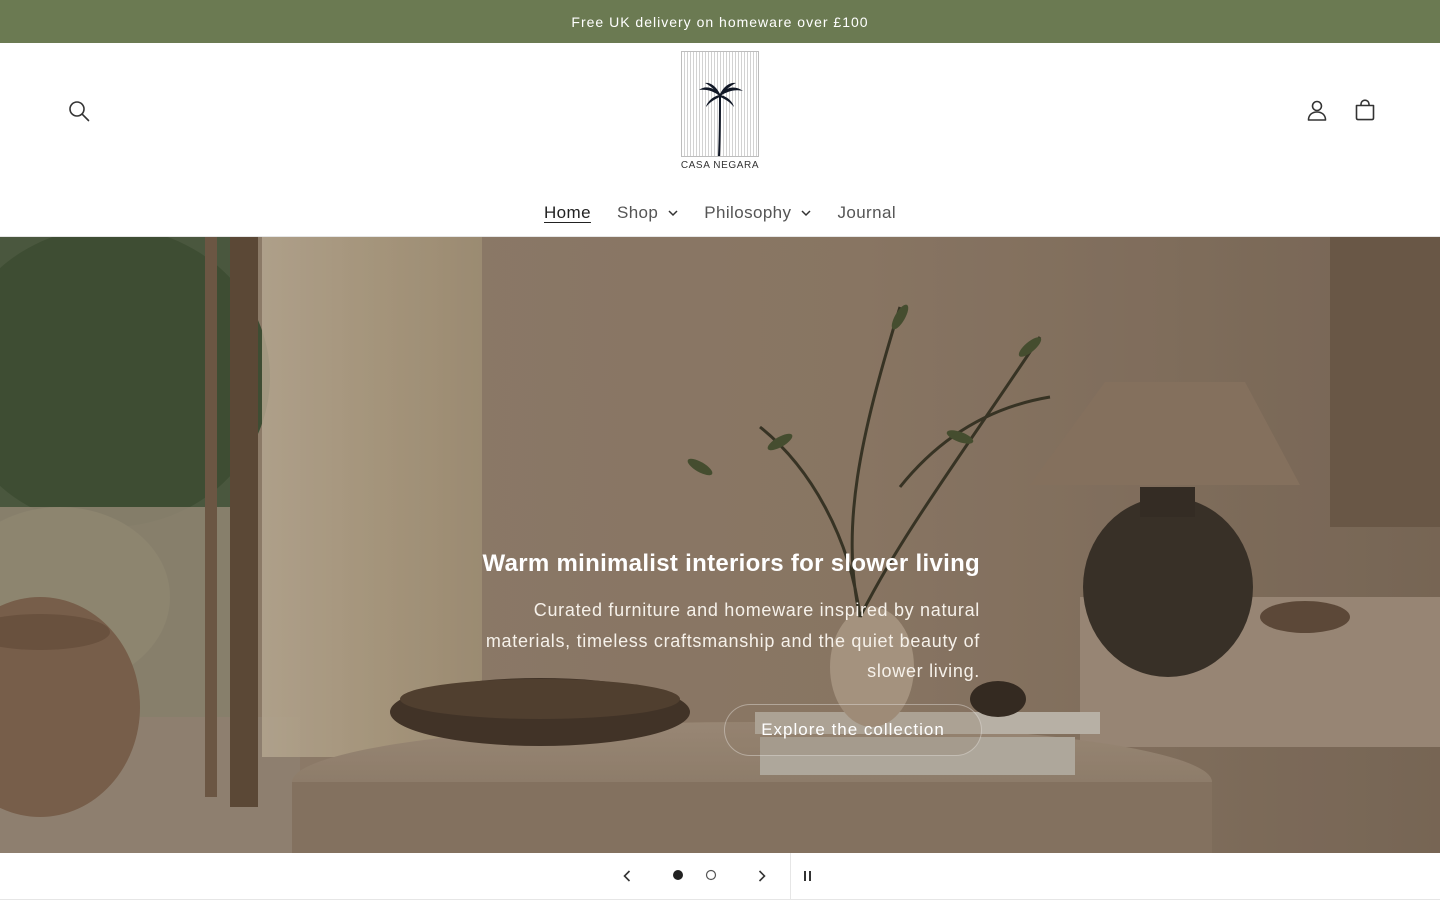 This screenshot has height=900, width=1440. I want to click on pause-icon, so click(807, 876).